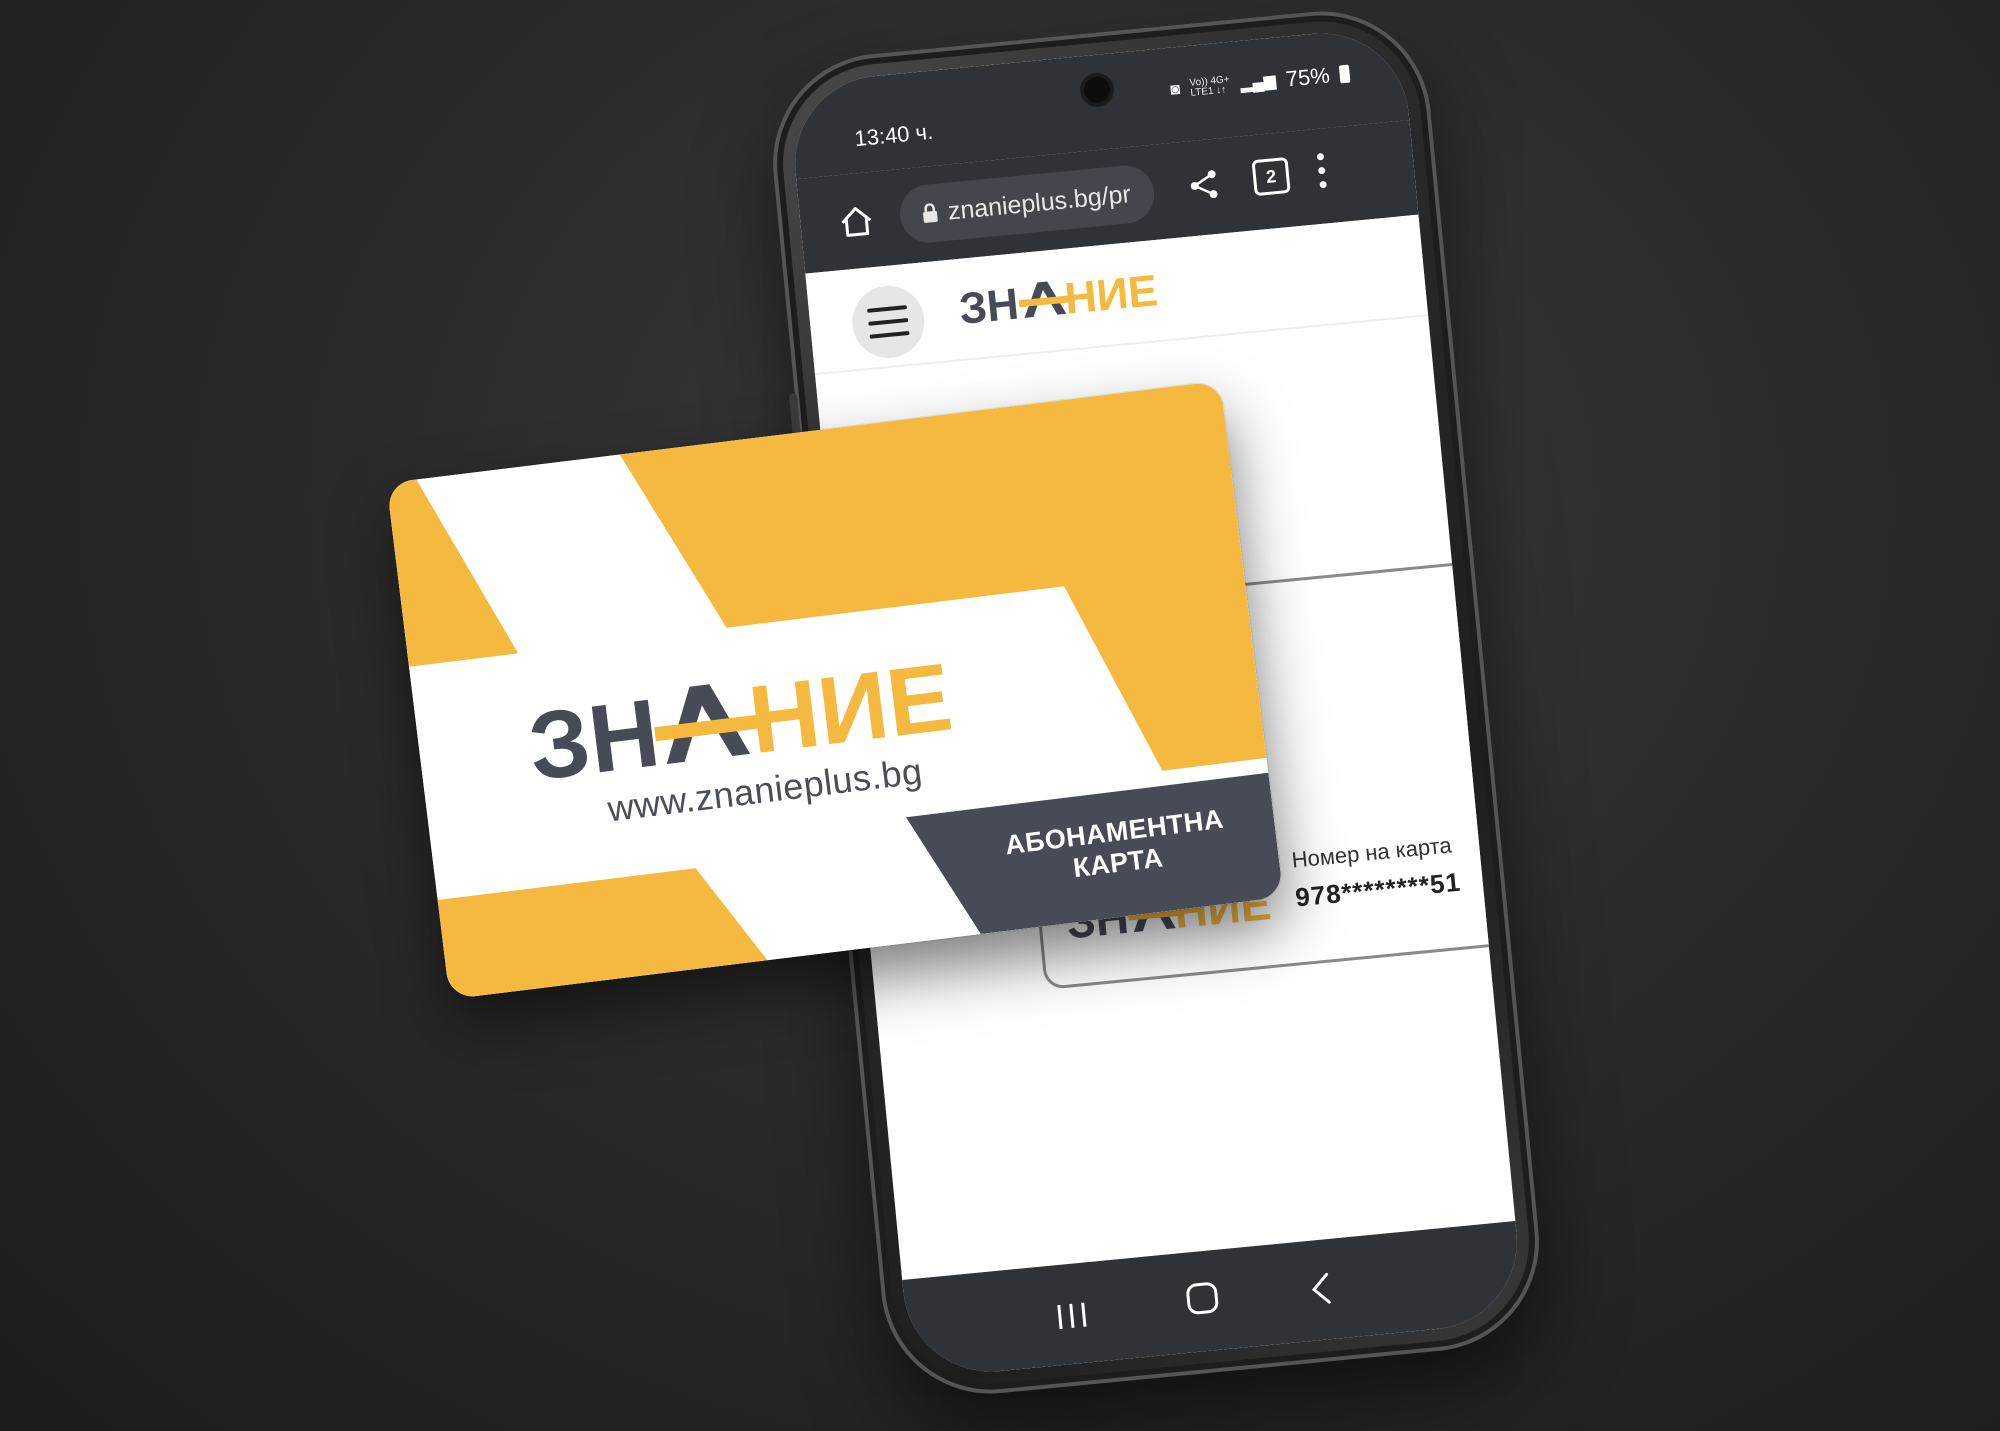 The height and width of the screenshot is (1431, 2000). I want to click on status-icons: ◙ Vo)) 4G+ LTE1 ↓↑ ▂▄▆ 75%, so click(1260, 82).